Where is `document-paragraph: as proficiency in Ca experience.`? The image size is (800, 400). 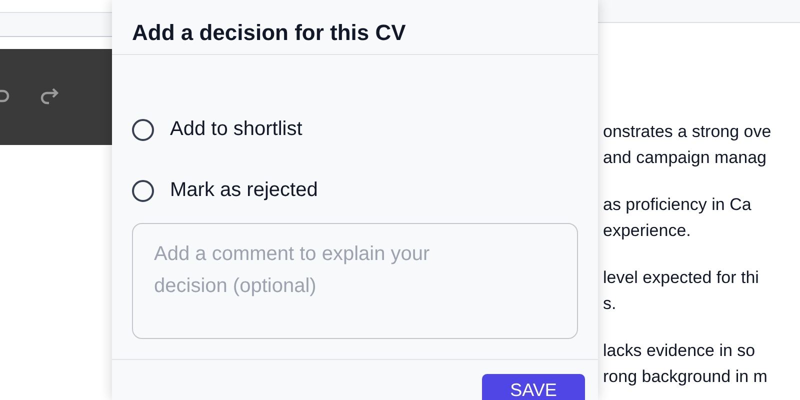 document-paragraph: as proficiency in Ca experience. is located at coordinates (677, 218).